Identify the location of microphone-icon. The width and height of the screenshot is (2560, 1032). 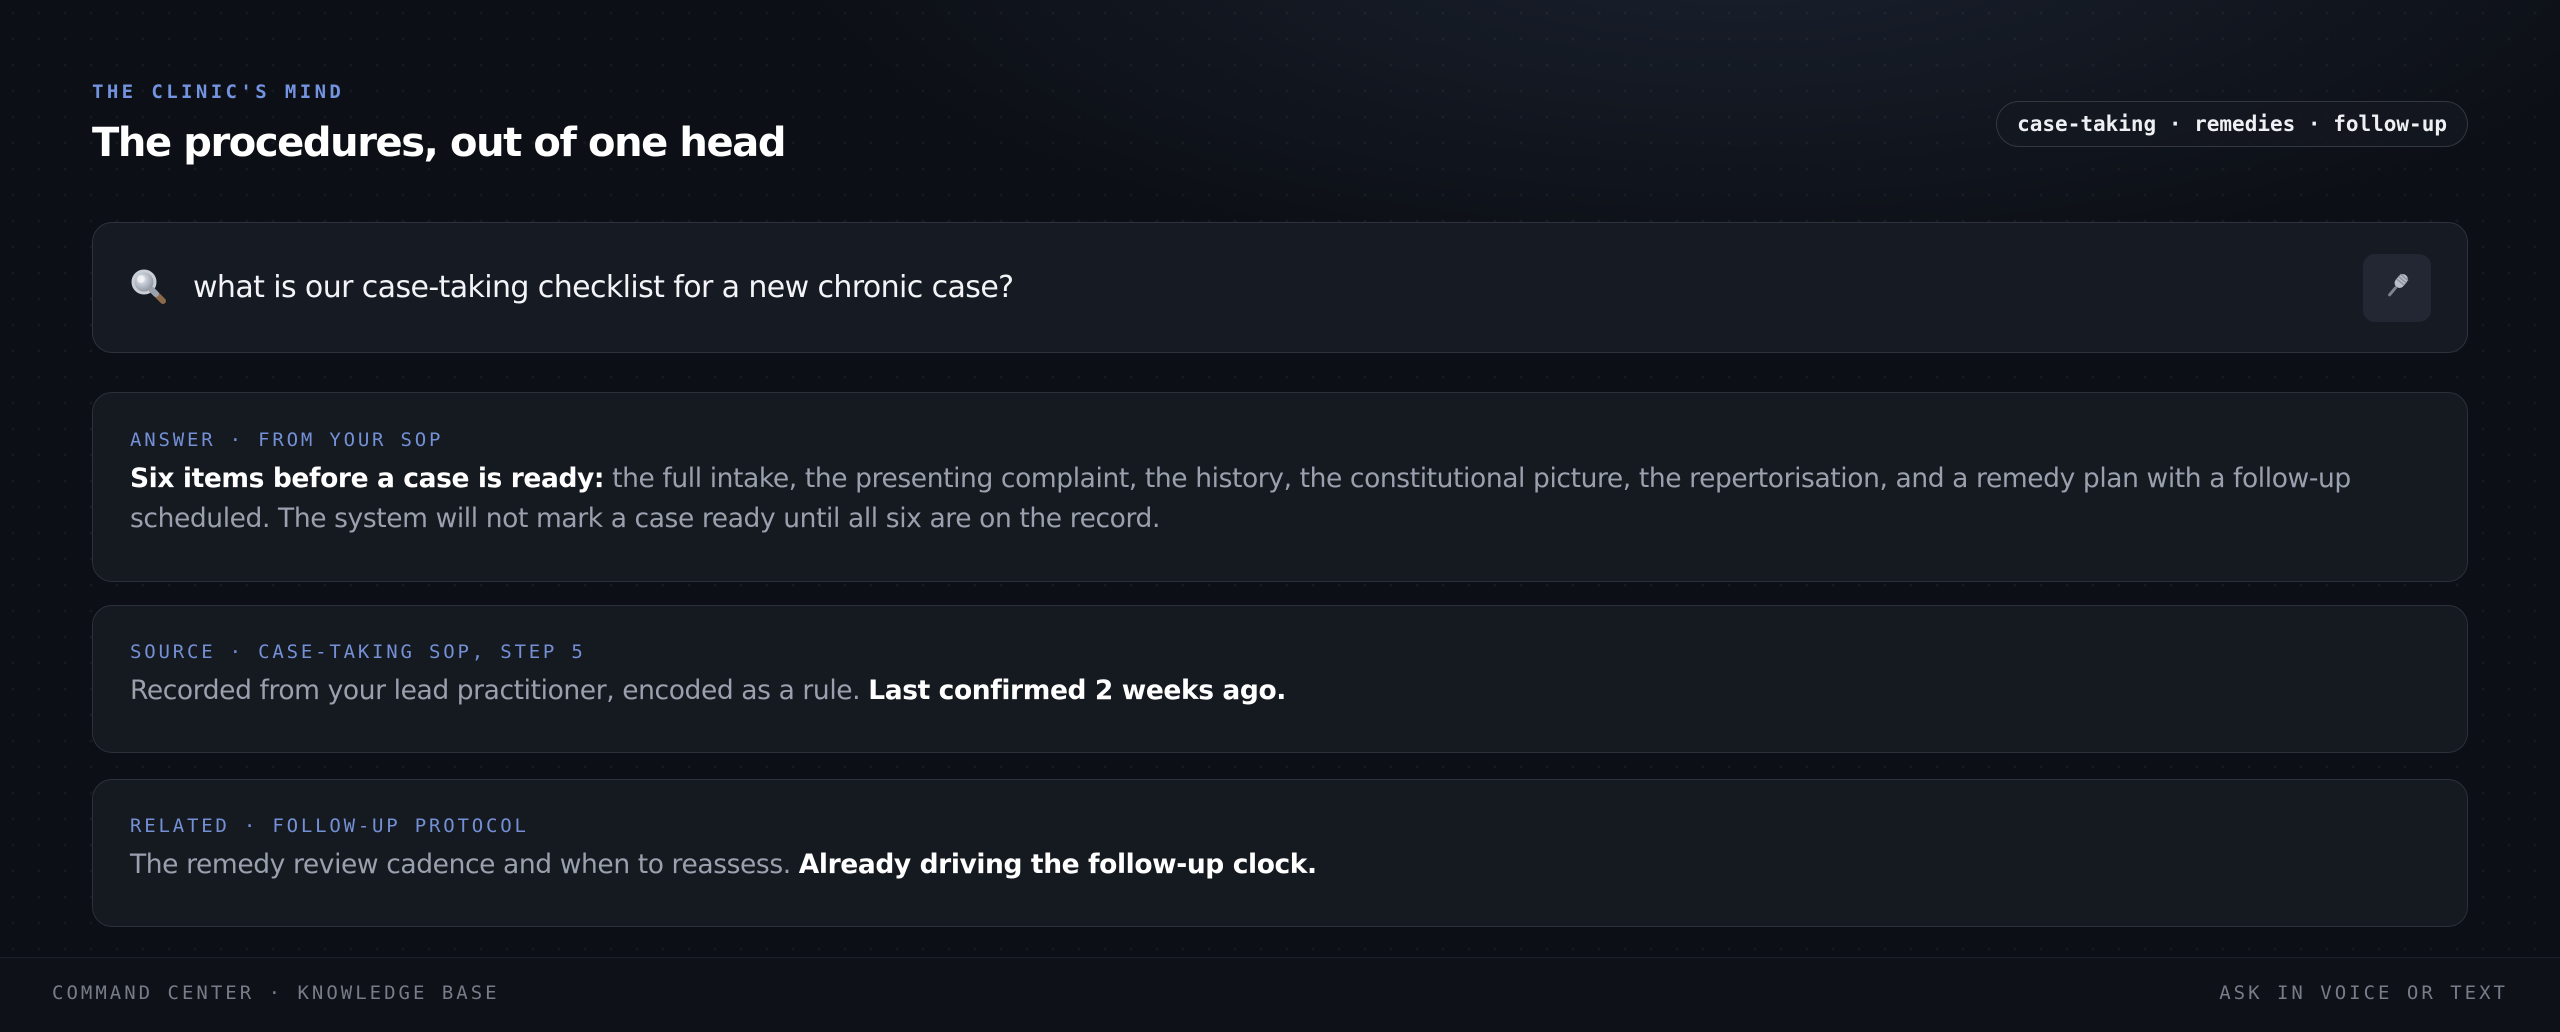
(2397, 288).